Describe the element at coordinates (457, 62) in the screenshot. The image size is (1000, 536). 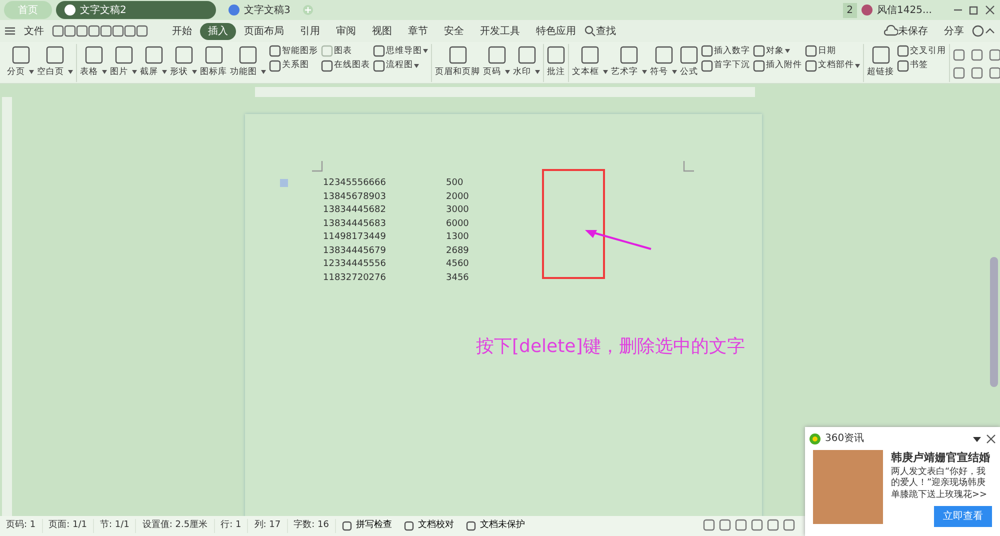
I see `ribbon-button: 页眉和页脚` at that location.